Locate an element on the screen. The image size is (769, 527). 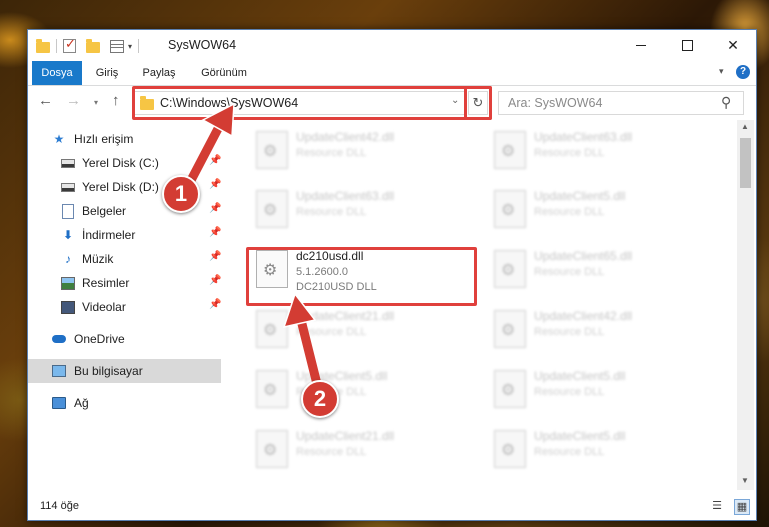
file-highlight-box is located at coordinates (361, 276).